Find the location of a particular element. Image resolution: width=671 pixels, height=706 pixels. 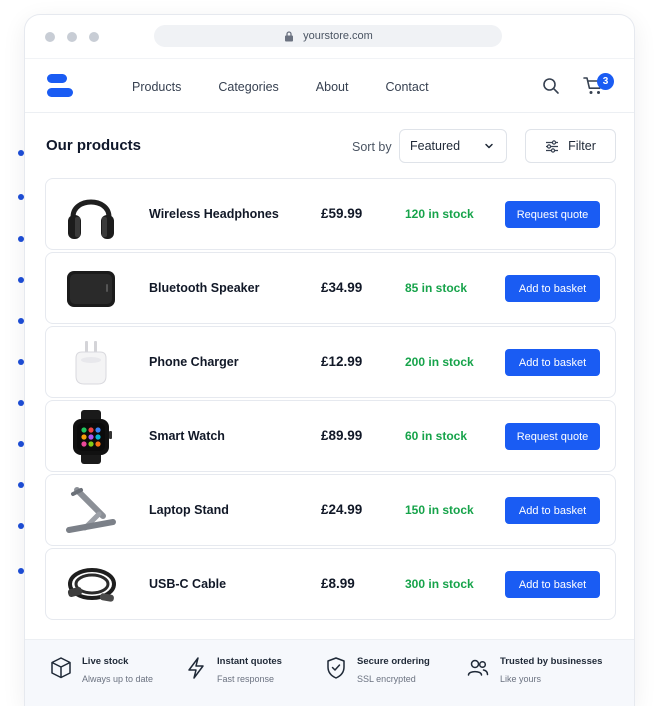

sort-dropdown: Featured is located at coordinates (453, 146).